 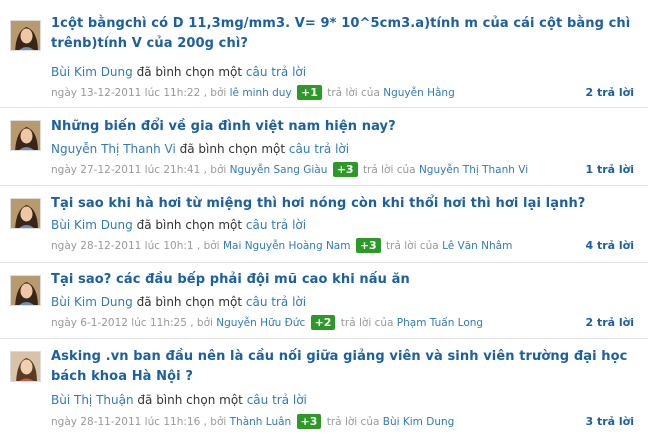 I want to click on answerer-link: Lê Văn Nhâm, so click(x=477, y=246).